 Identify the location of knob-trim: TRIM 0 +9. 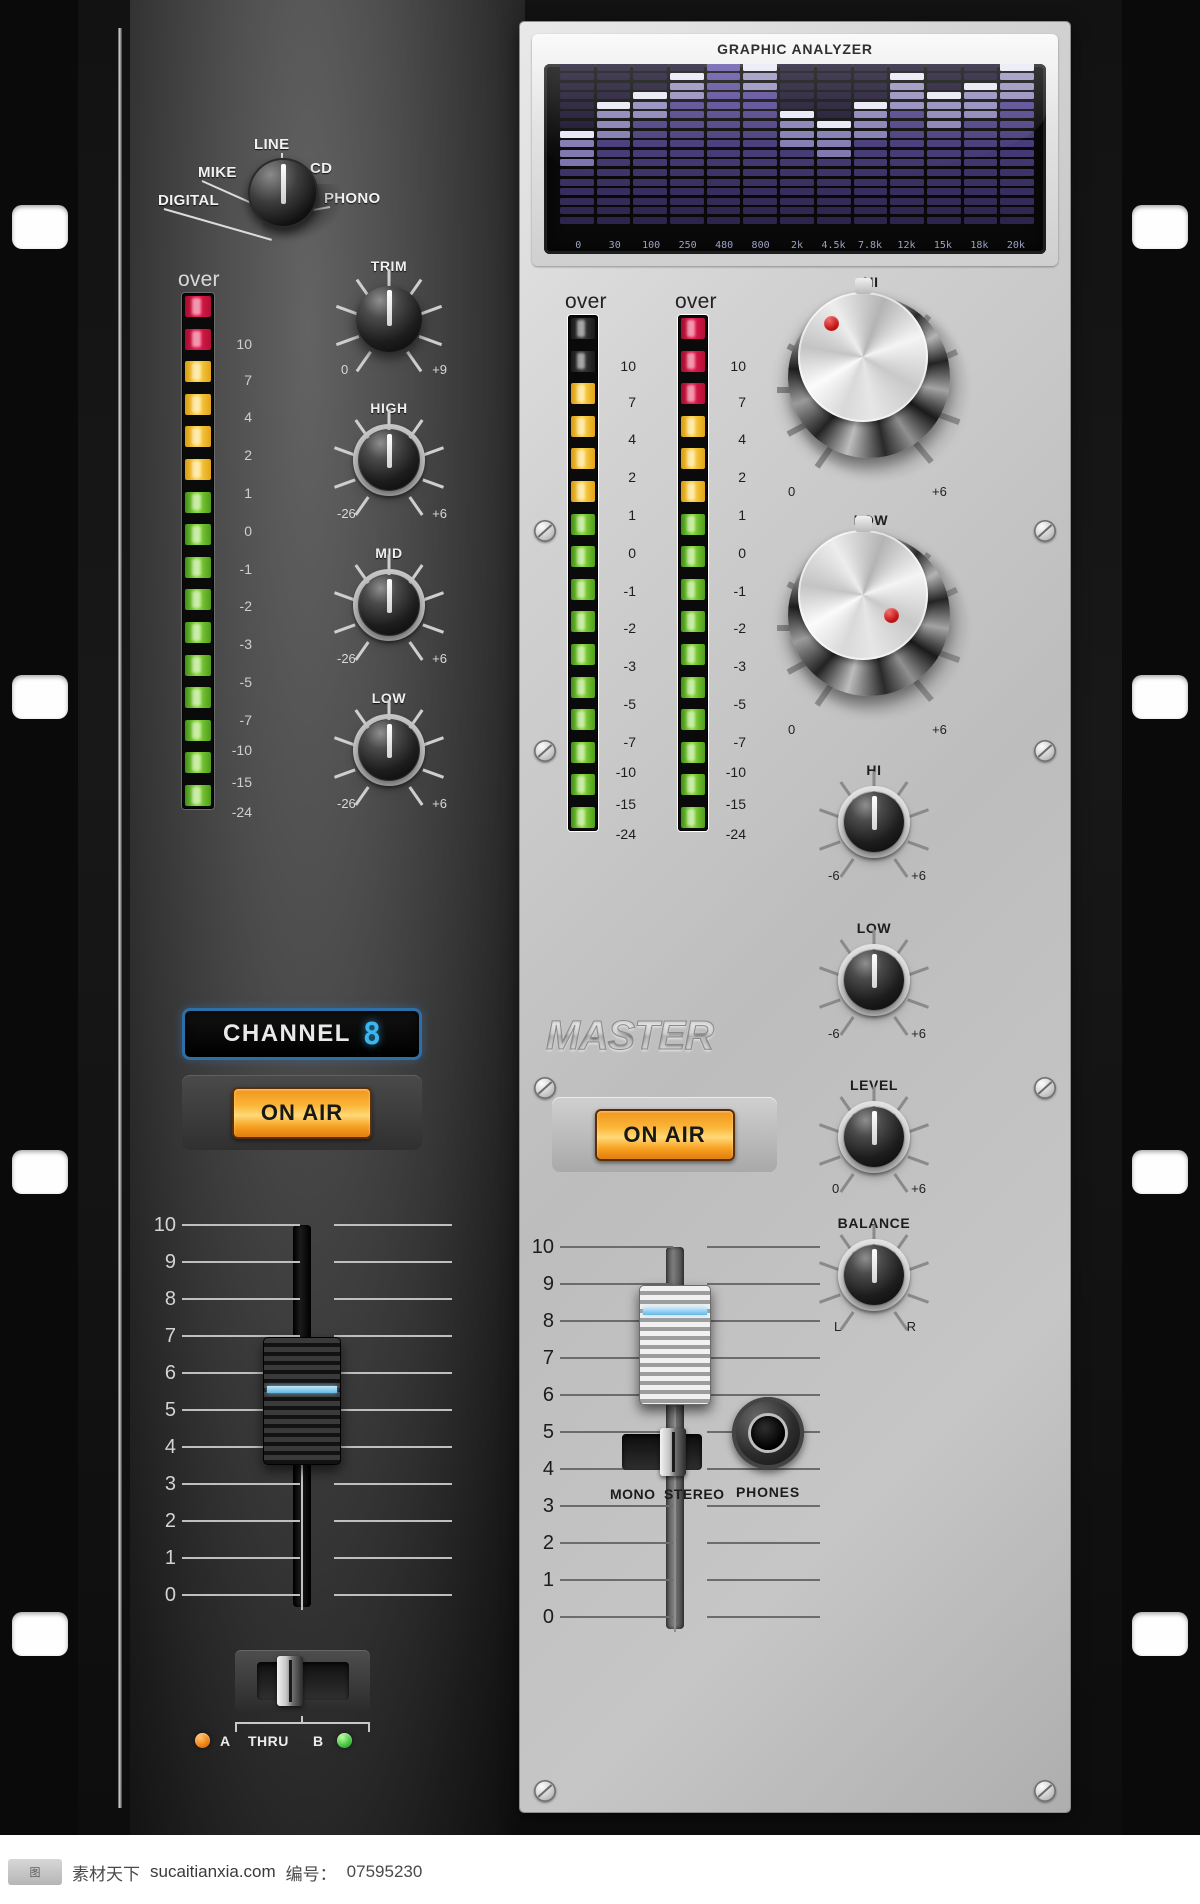
(389, 322).